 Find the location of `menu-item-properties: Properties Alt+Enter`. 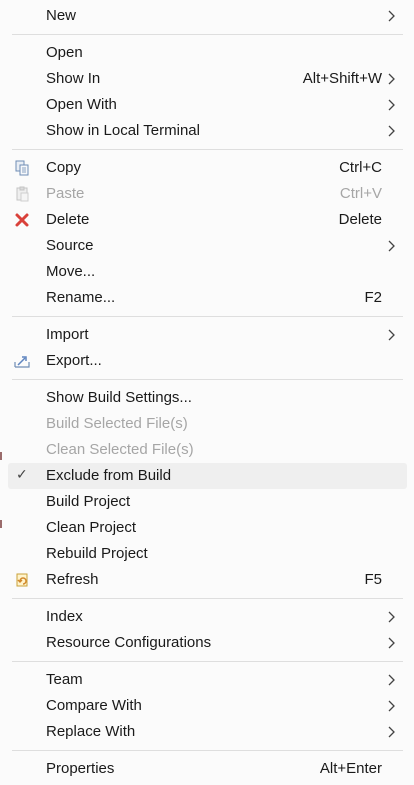

menu-item-properties: Properties Alt+Enter is located at coordinates (207, 769).